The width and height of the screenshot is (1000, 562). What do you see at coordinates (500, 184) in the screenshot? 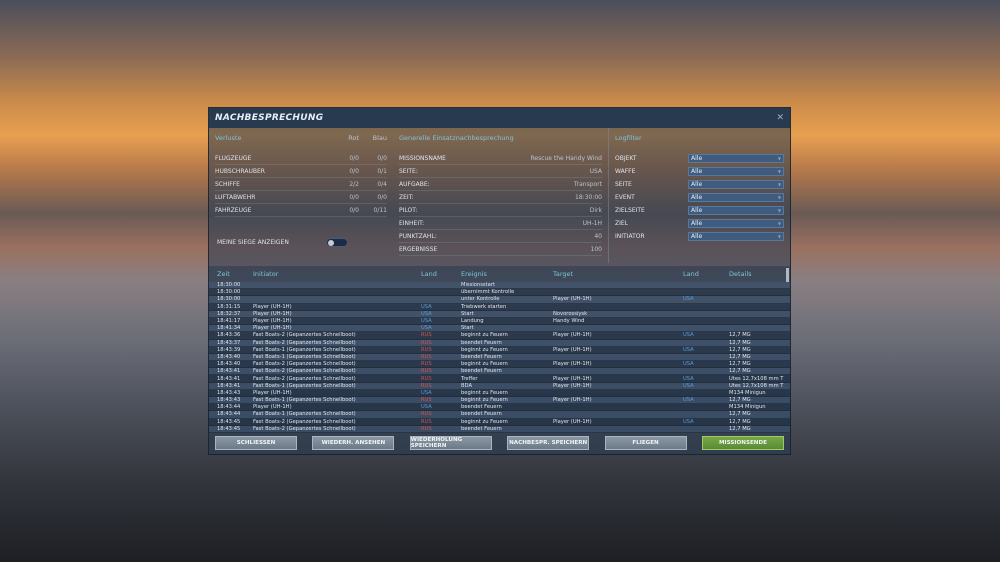
I see `info-row: AUFGABE: Transport` at bounding box center [500, 184].